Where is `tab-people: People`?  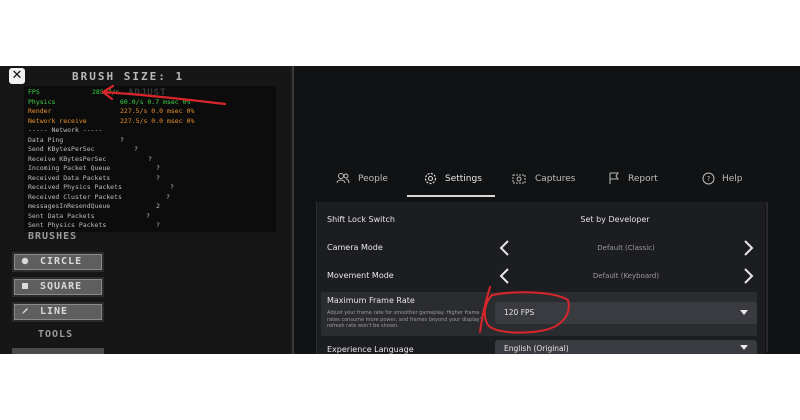
tab-people: People is located at coordinates (362, 180).